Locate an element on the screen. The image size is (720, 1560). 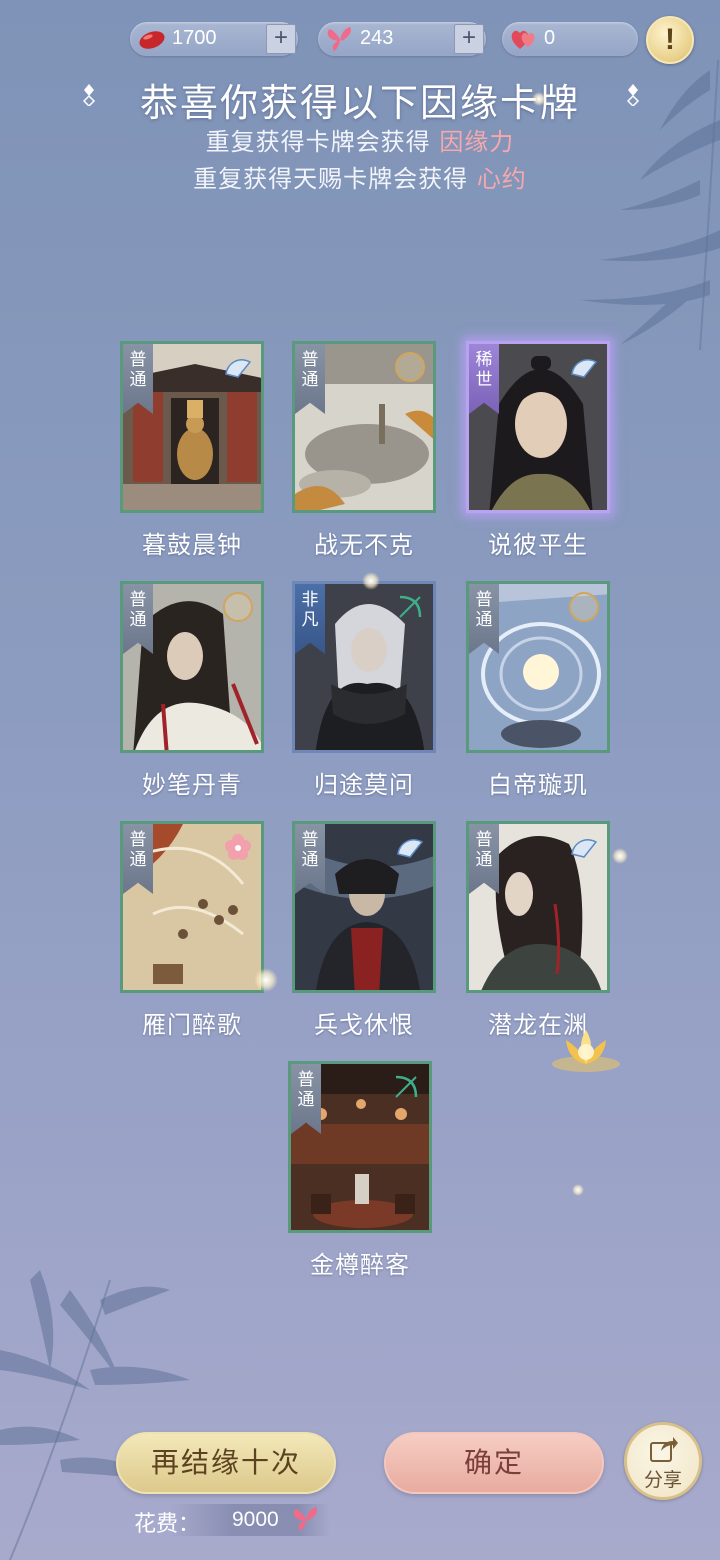
add-butterfly-button: + is located at coordinates (469, 39).